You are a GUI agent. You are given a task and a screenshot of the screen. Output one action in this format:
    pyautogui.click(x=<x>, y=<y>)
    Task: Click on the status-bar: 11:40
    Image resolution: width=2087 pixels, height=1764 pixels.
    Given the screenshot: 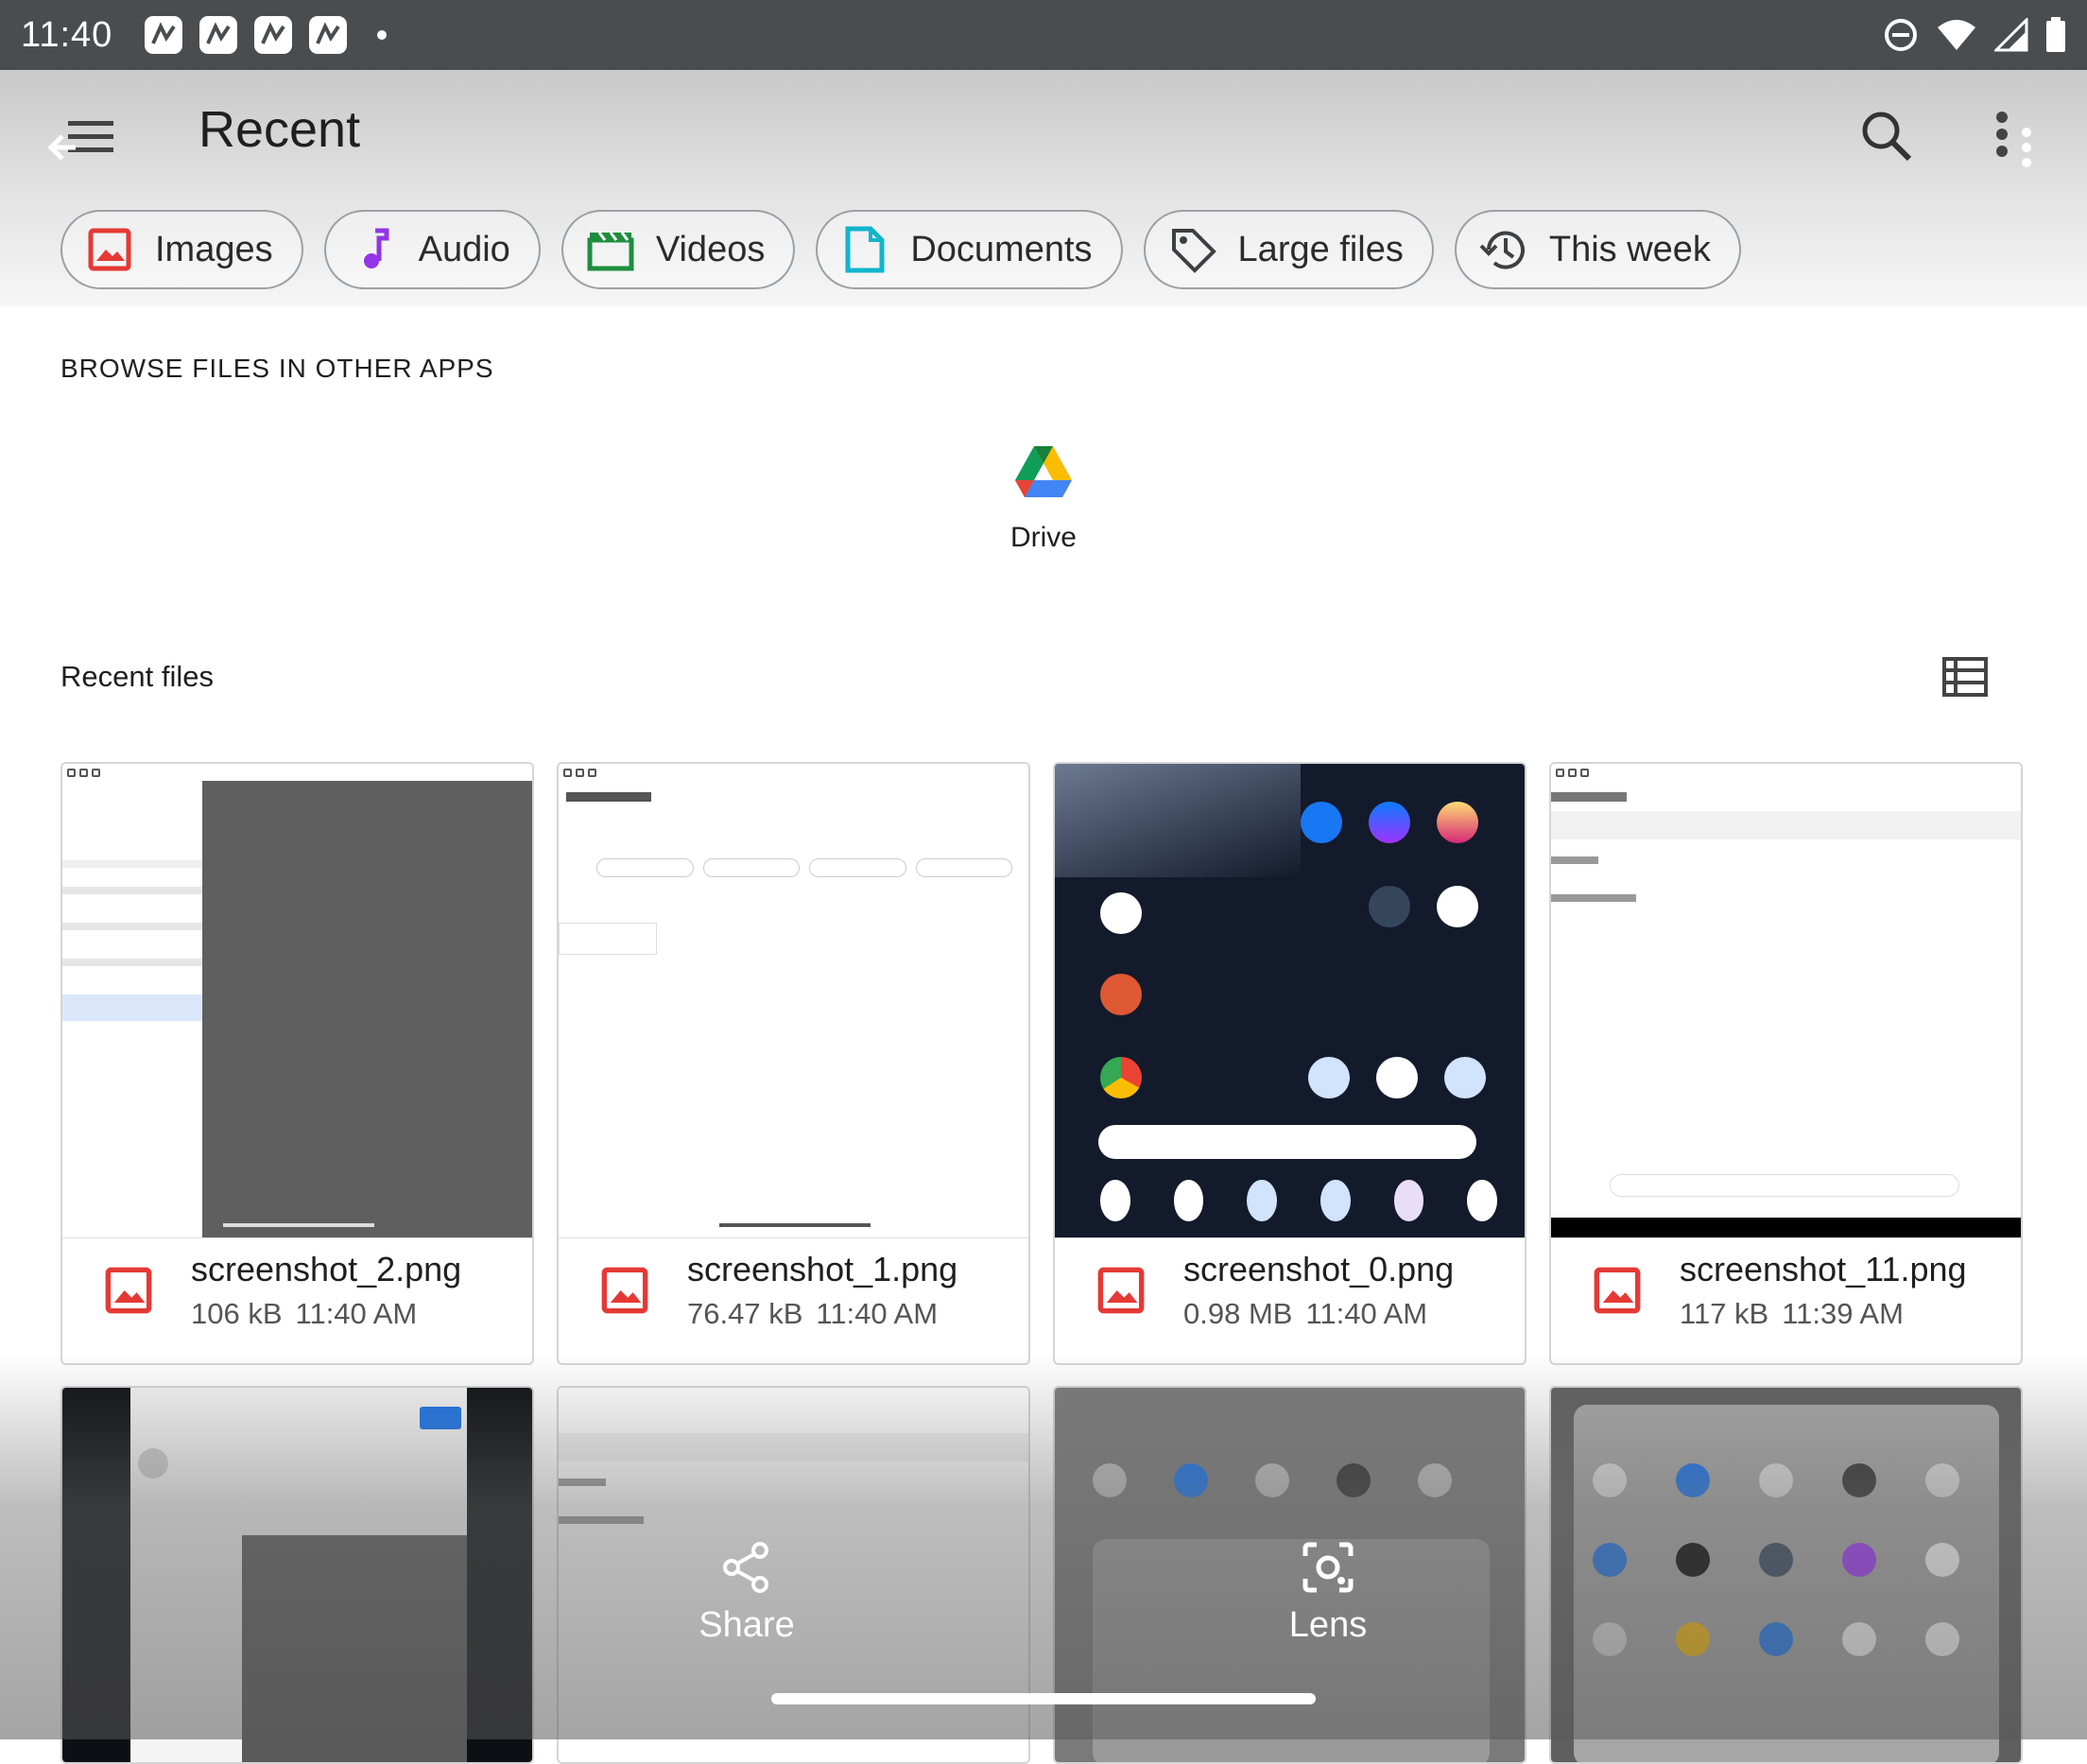 What is the action you would take?
    pyautogui.click(x=1043, y=35)
    